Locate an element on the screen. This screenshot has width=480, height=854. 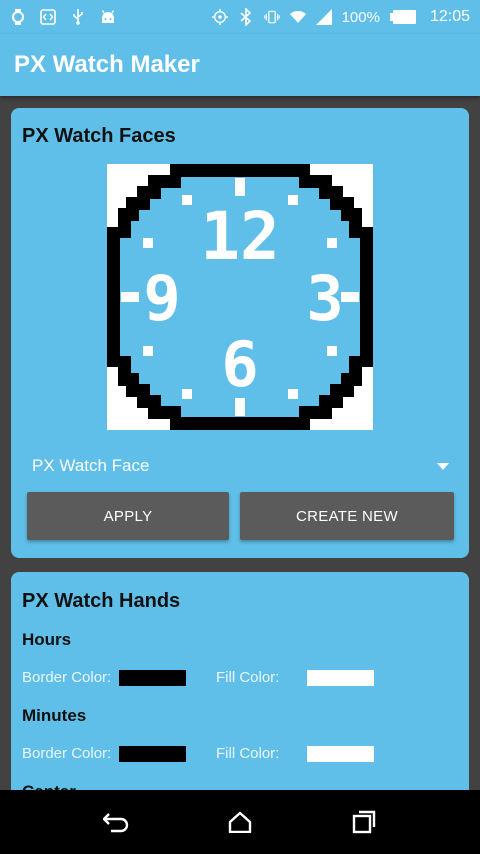
watch-face-spinner: PX Watch Face is located at coordinates (240, 466).